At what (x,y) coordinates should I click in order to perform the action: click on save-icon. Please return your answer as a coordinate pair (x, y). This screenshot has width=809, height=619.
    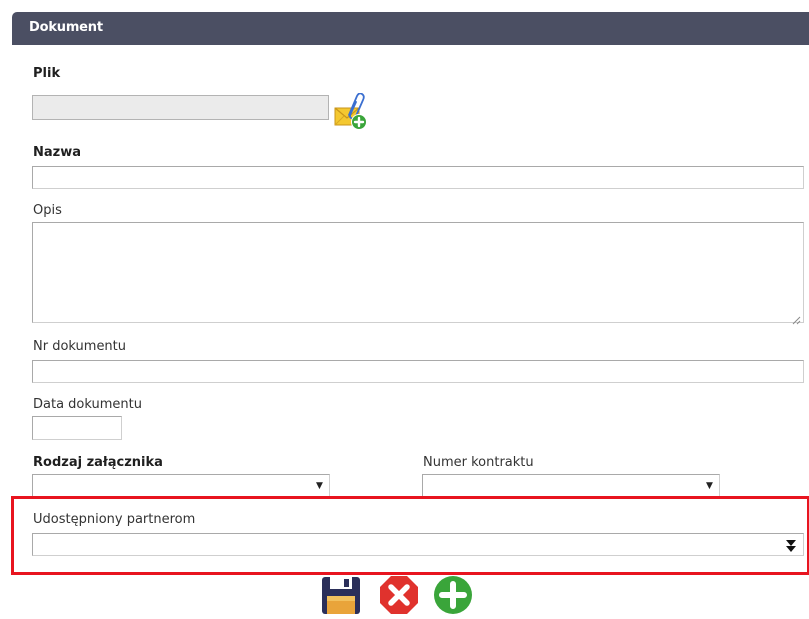
    Looking at the image, I should click on (341, 595).